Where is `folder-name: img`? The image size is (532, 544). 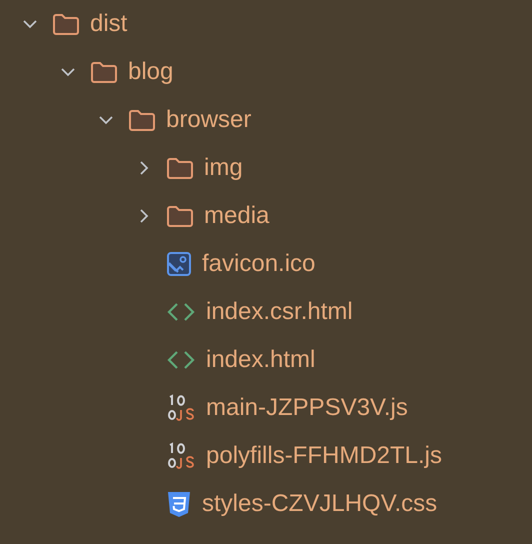
folder-name: img is located at coordinates (223, 168).